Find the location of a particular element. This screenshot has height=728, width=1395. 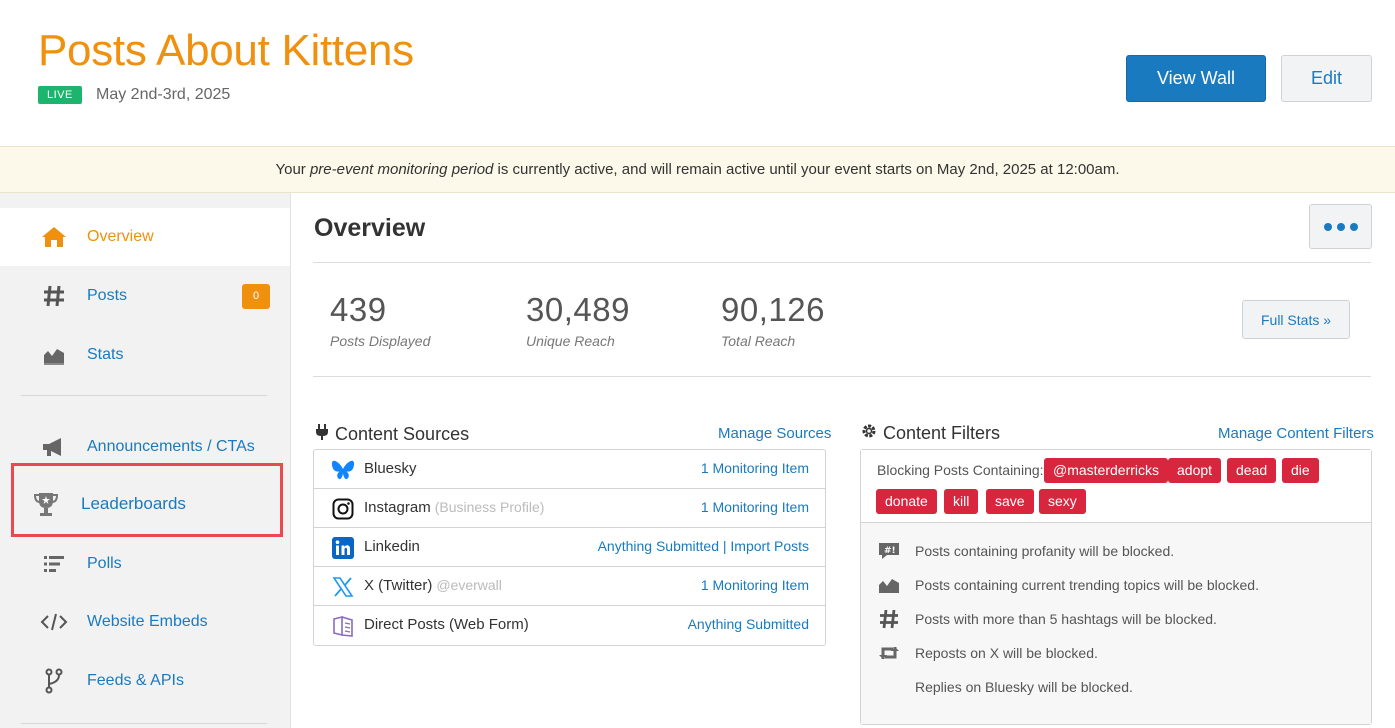

full-stats-button: Full Stats » is located at coordinates (1296, 319).